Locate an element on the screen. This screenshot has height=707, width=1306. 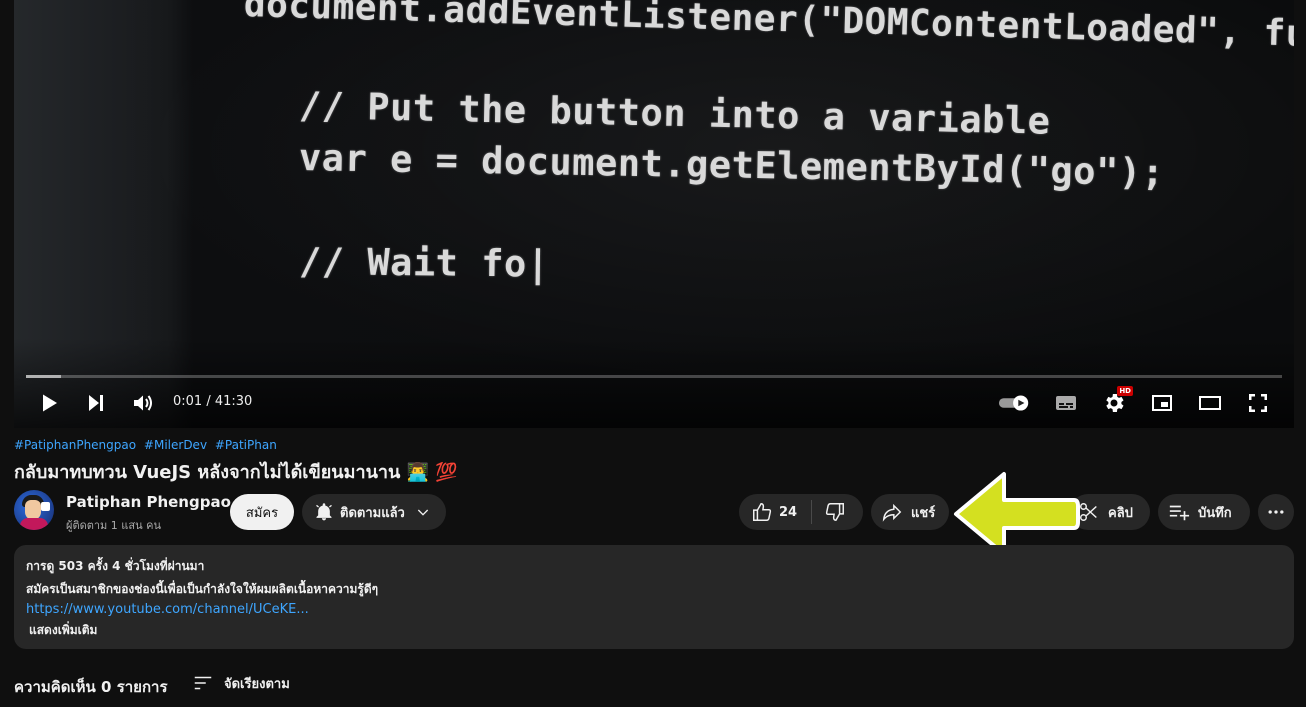
chevron-down-icon is located at coordinates (422, 512).